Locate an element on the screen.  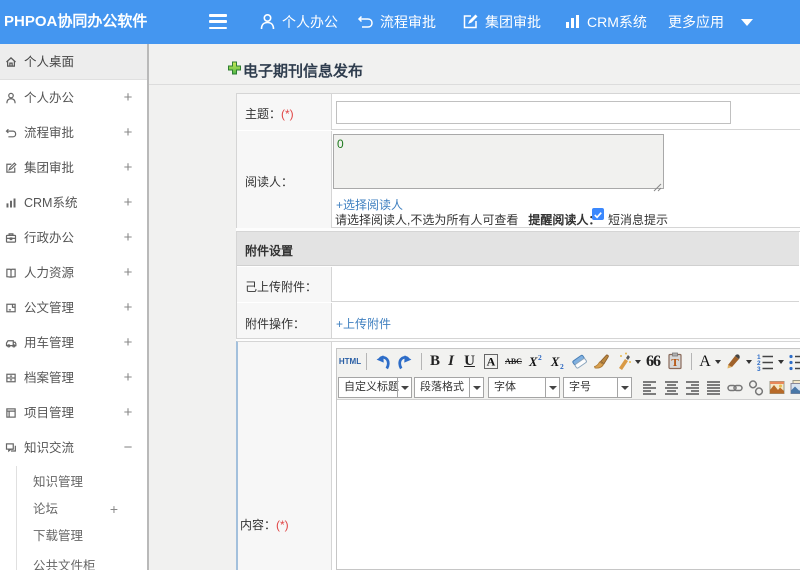
svg-text: 3 is located at coordinates (759, 369).